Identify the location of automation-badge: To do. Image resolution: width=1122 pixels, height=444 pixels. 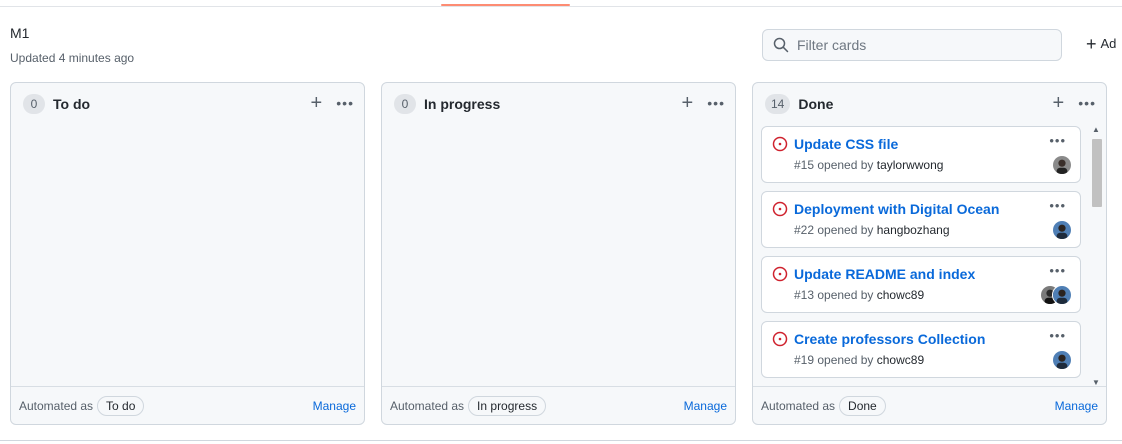
(121, 405).